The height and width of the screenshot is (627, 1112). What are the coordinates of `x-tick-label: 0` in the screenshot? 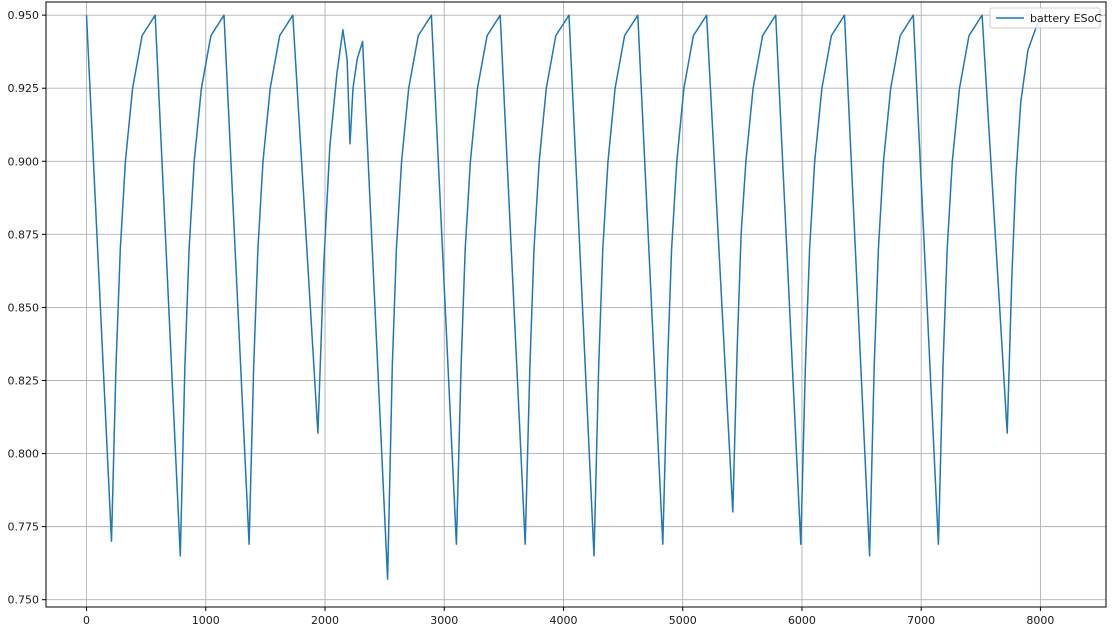 It's located at (86, 620).